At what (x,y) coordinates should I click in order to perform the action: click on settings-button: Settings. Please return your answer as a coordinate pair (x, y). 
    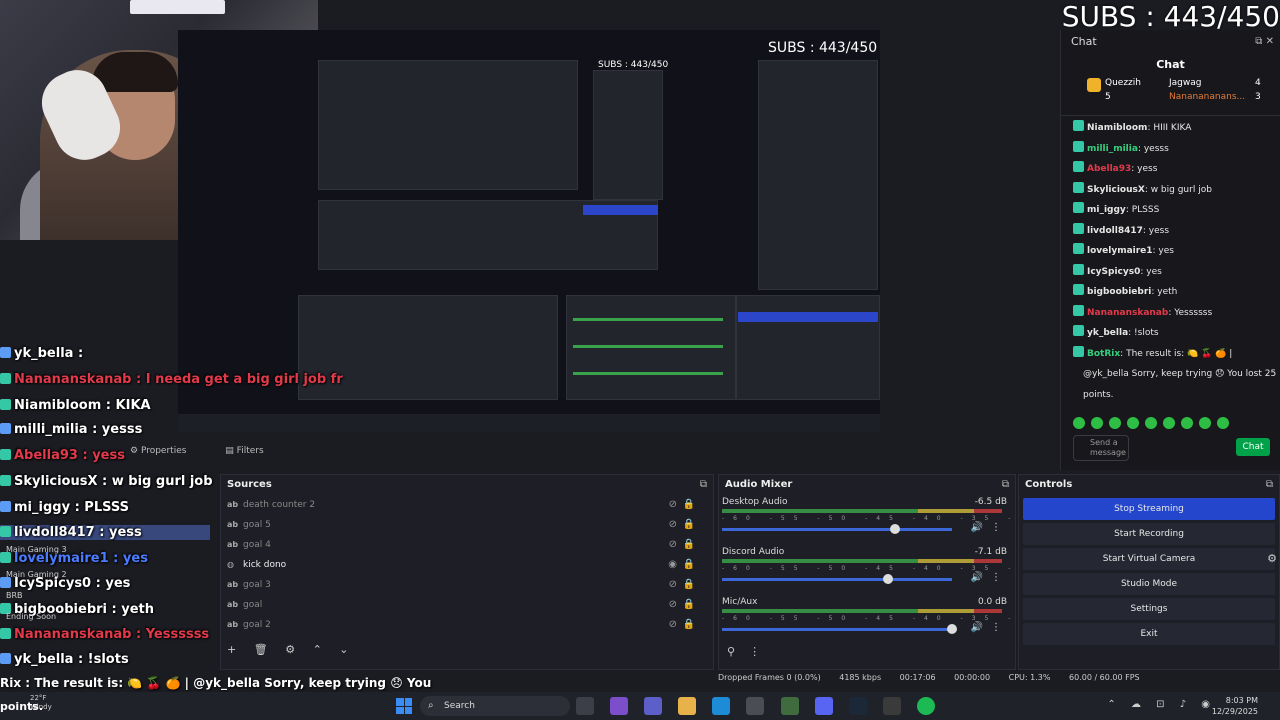
    Looking at the image, I should click on (1149, 609).